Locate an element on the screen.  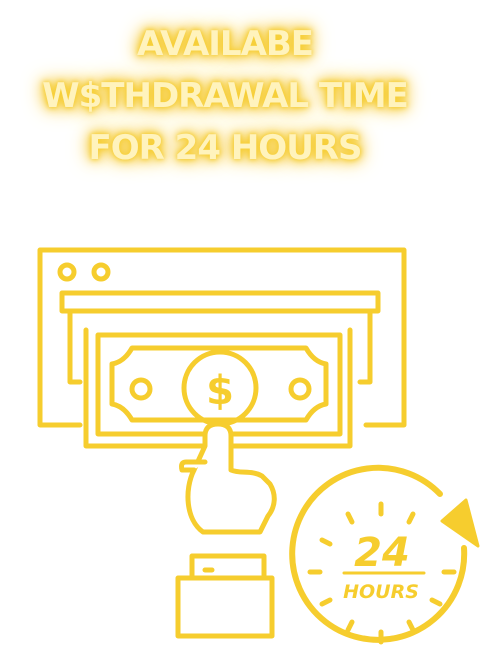
hand-icon is located at coordinates (226, 530).